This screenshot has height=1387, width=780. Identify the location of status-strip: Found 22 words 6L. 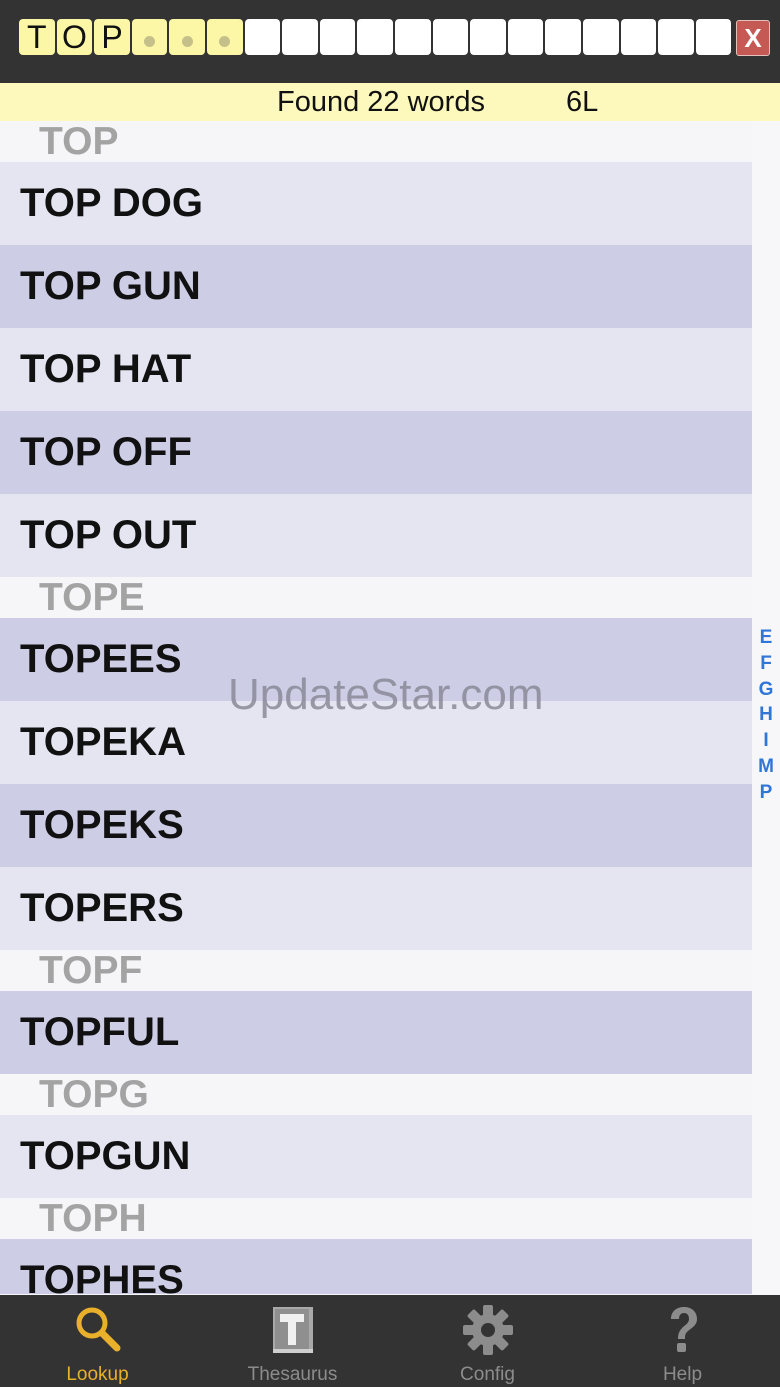
(390, 102).